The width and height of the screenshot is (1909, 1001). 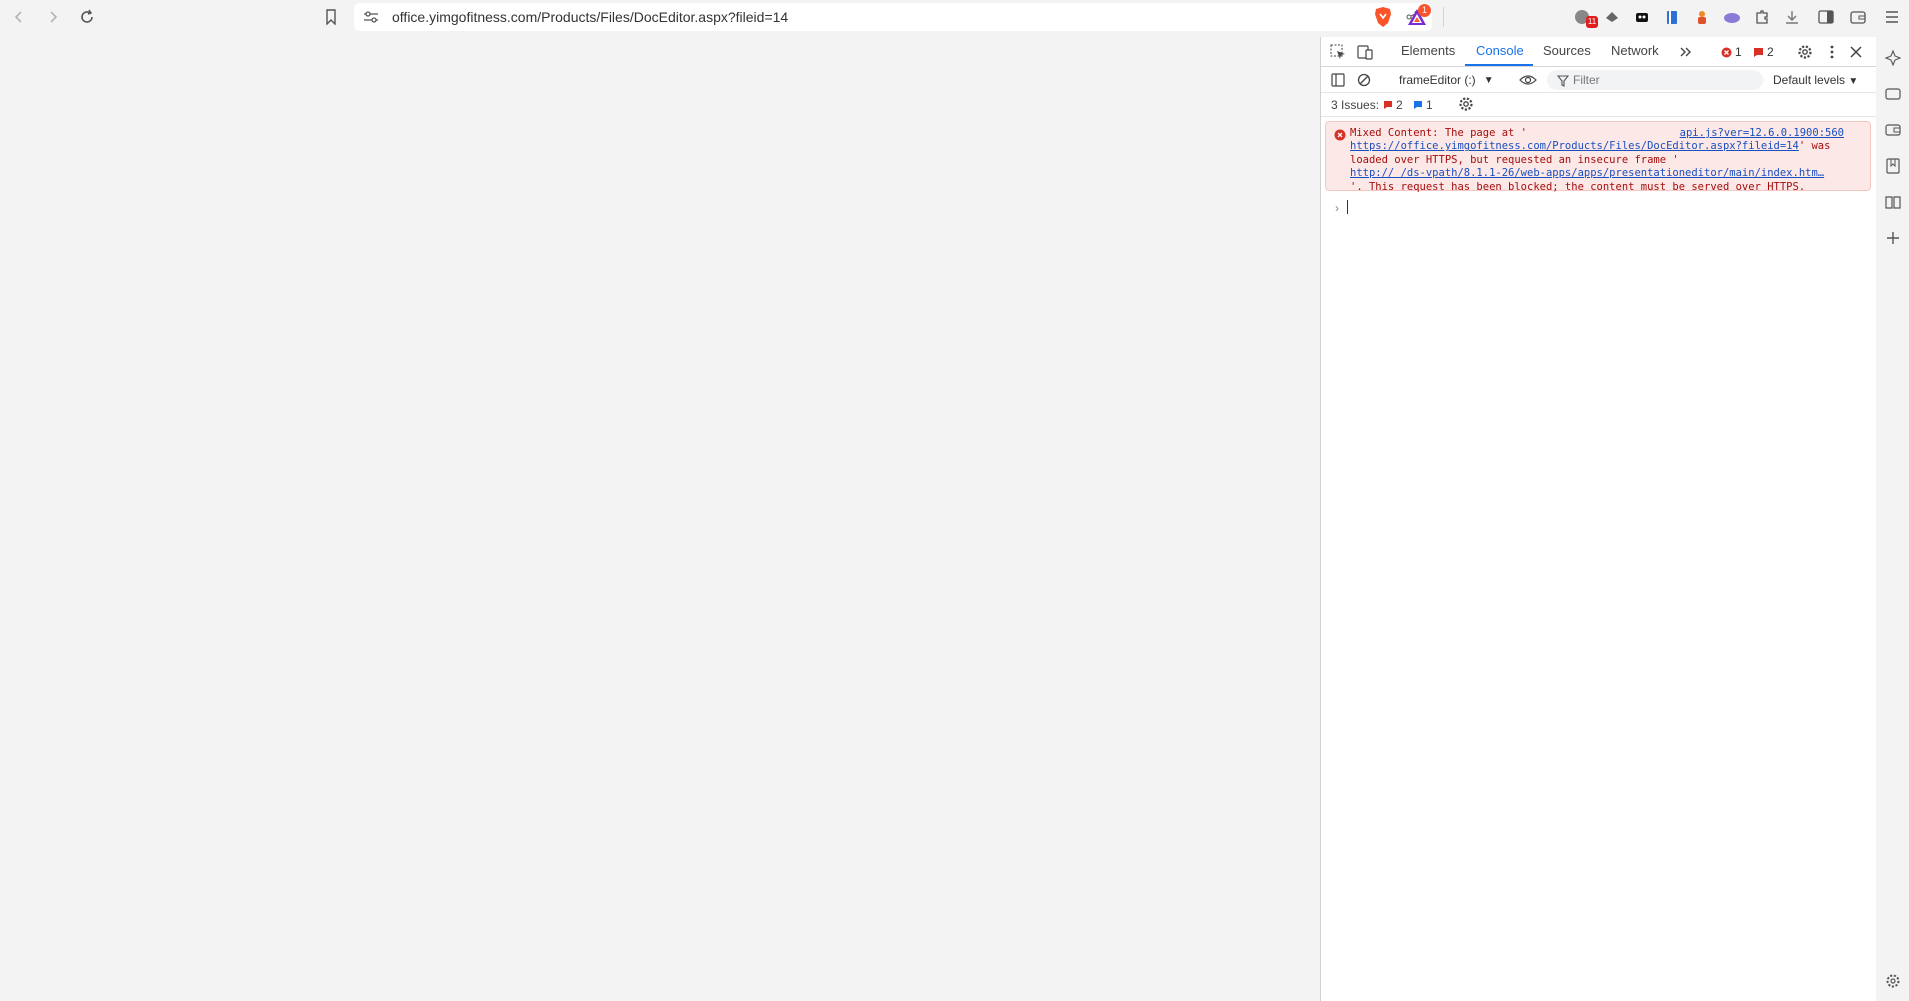 What do you see at coordinates (1893, 238) in the screenshot?
I see `add-panel-icon` at bounding box center [1893, 238].